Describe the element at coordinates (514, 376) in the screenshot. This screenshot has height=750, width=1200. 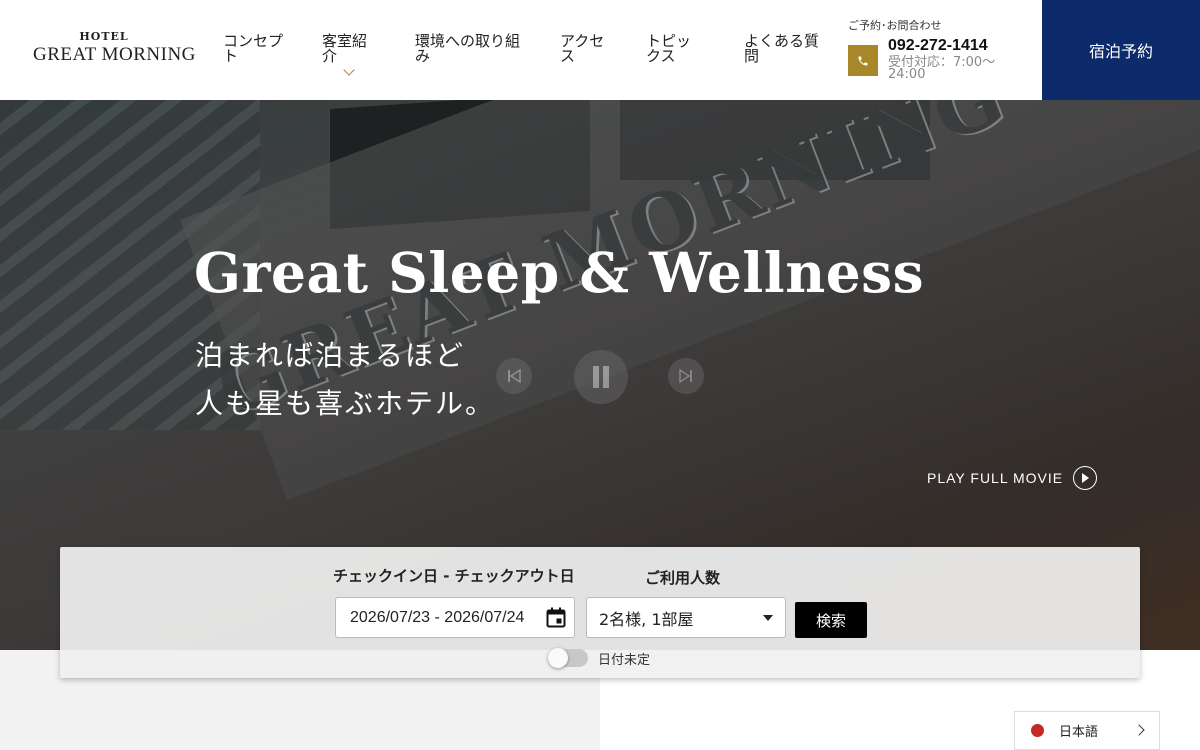
I see `previous-icon` at that location.